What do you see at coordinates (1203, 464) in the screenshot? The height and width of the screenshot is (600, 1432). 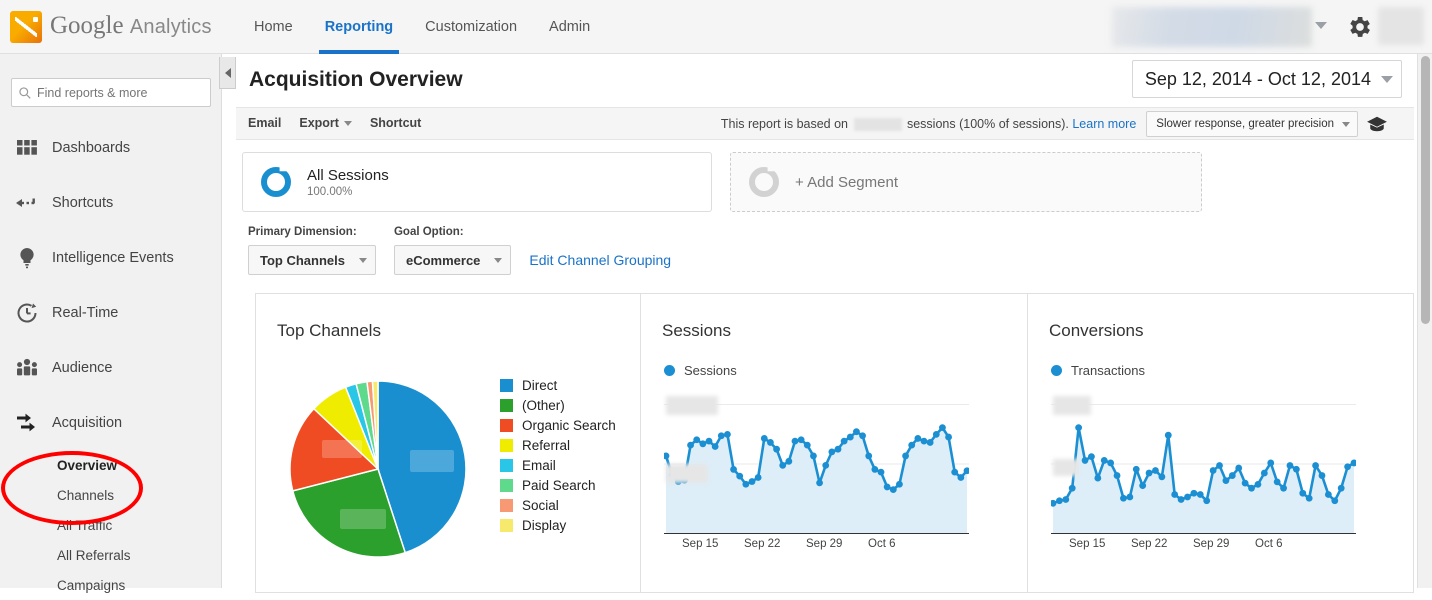 I see `conversions-chart` at bounding box center [1203, 464].